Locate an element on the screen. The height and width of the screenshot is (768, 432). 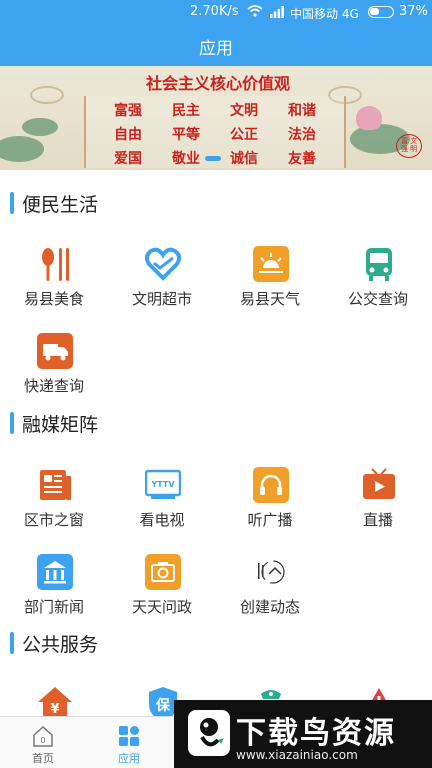
bus-icon is located at coordinates (379, 264).